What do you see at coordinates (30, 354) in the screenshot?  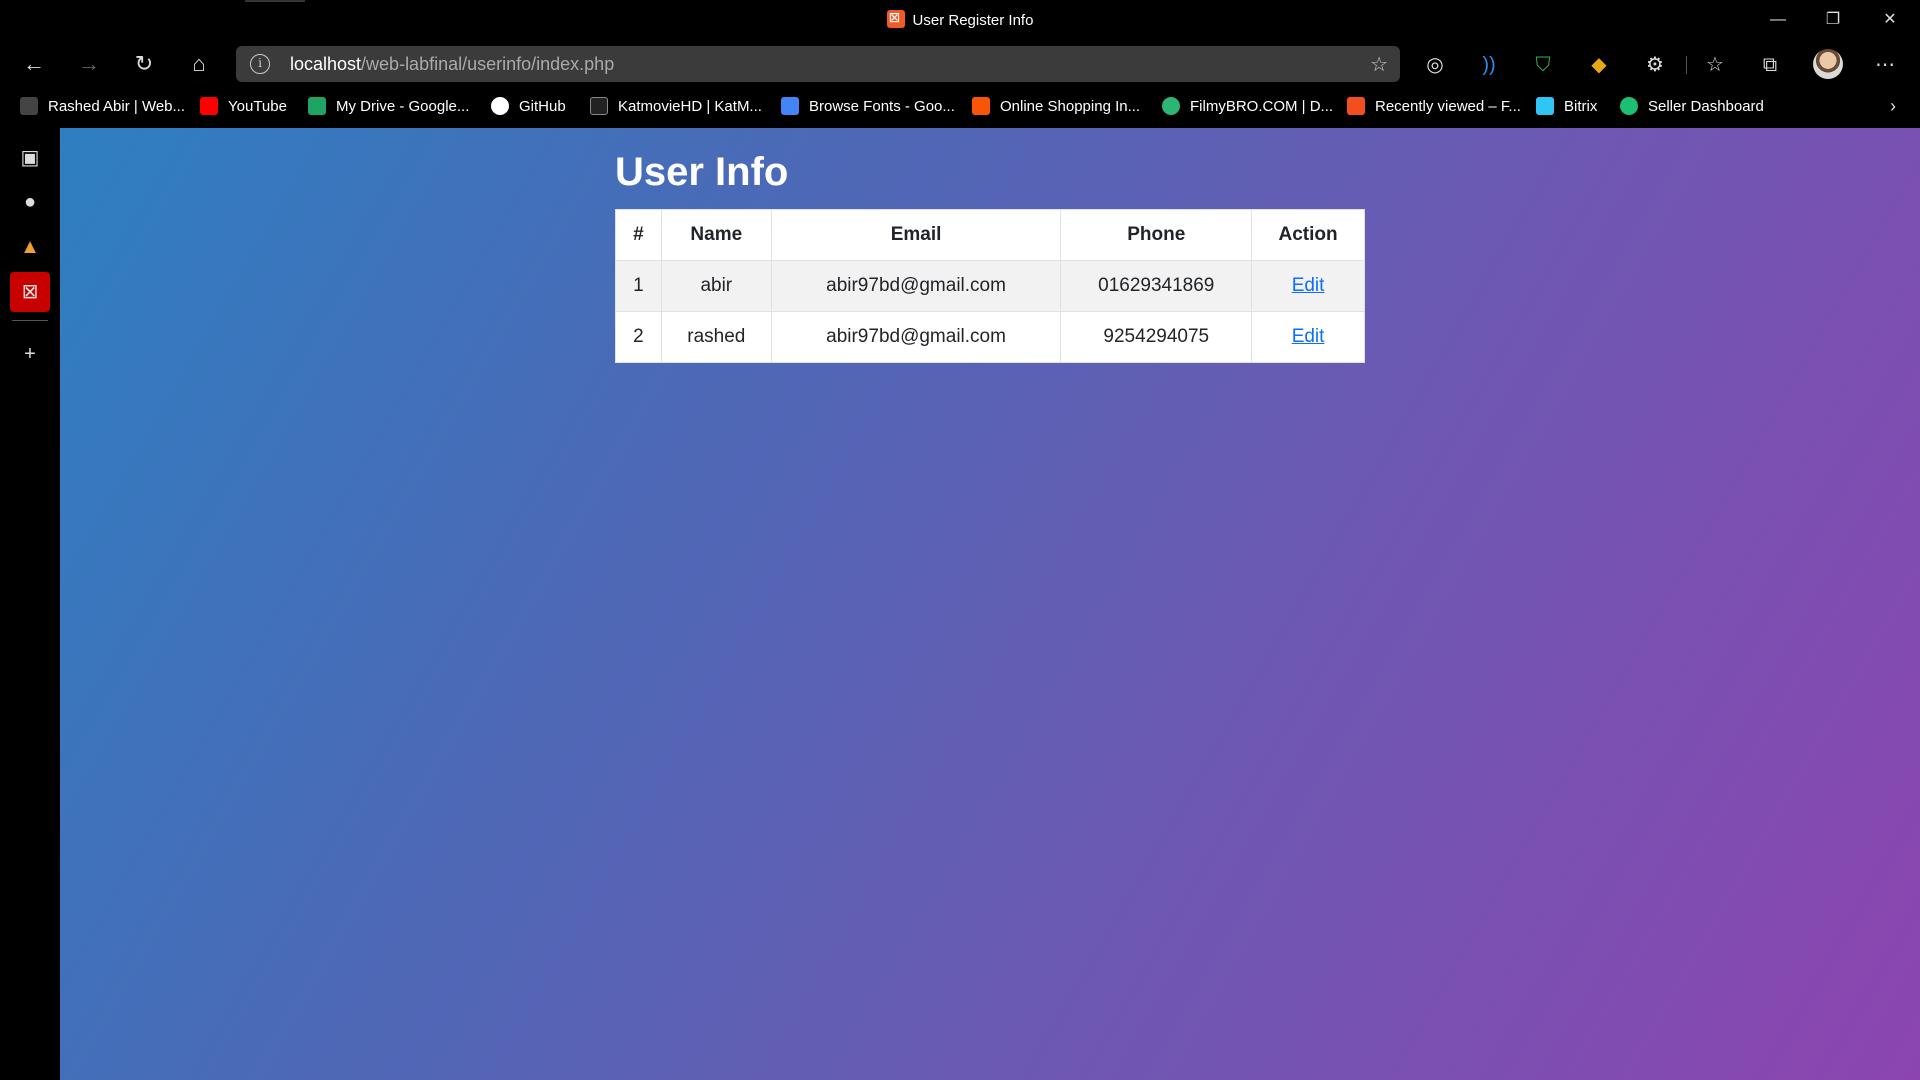 I see `sidebar-add-icon: +` at bounding box center [30, 354].